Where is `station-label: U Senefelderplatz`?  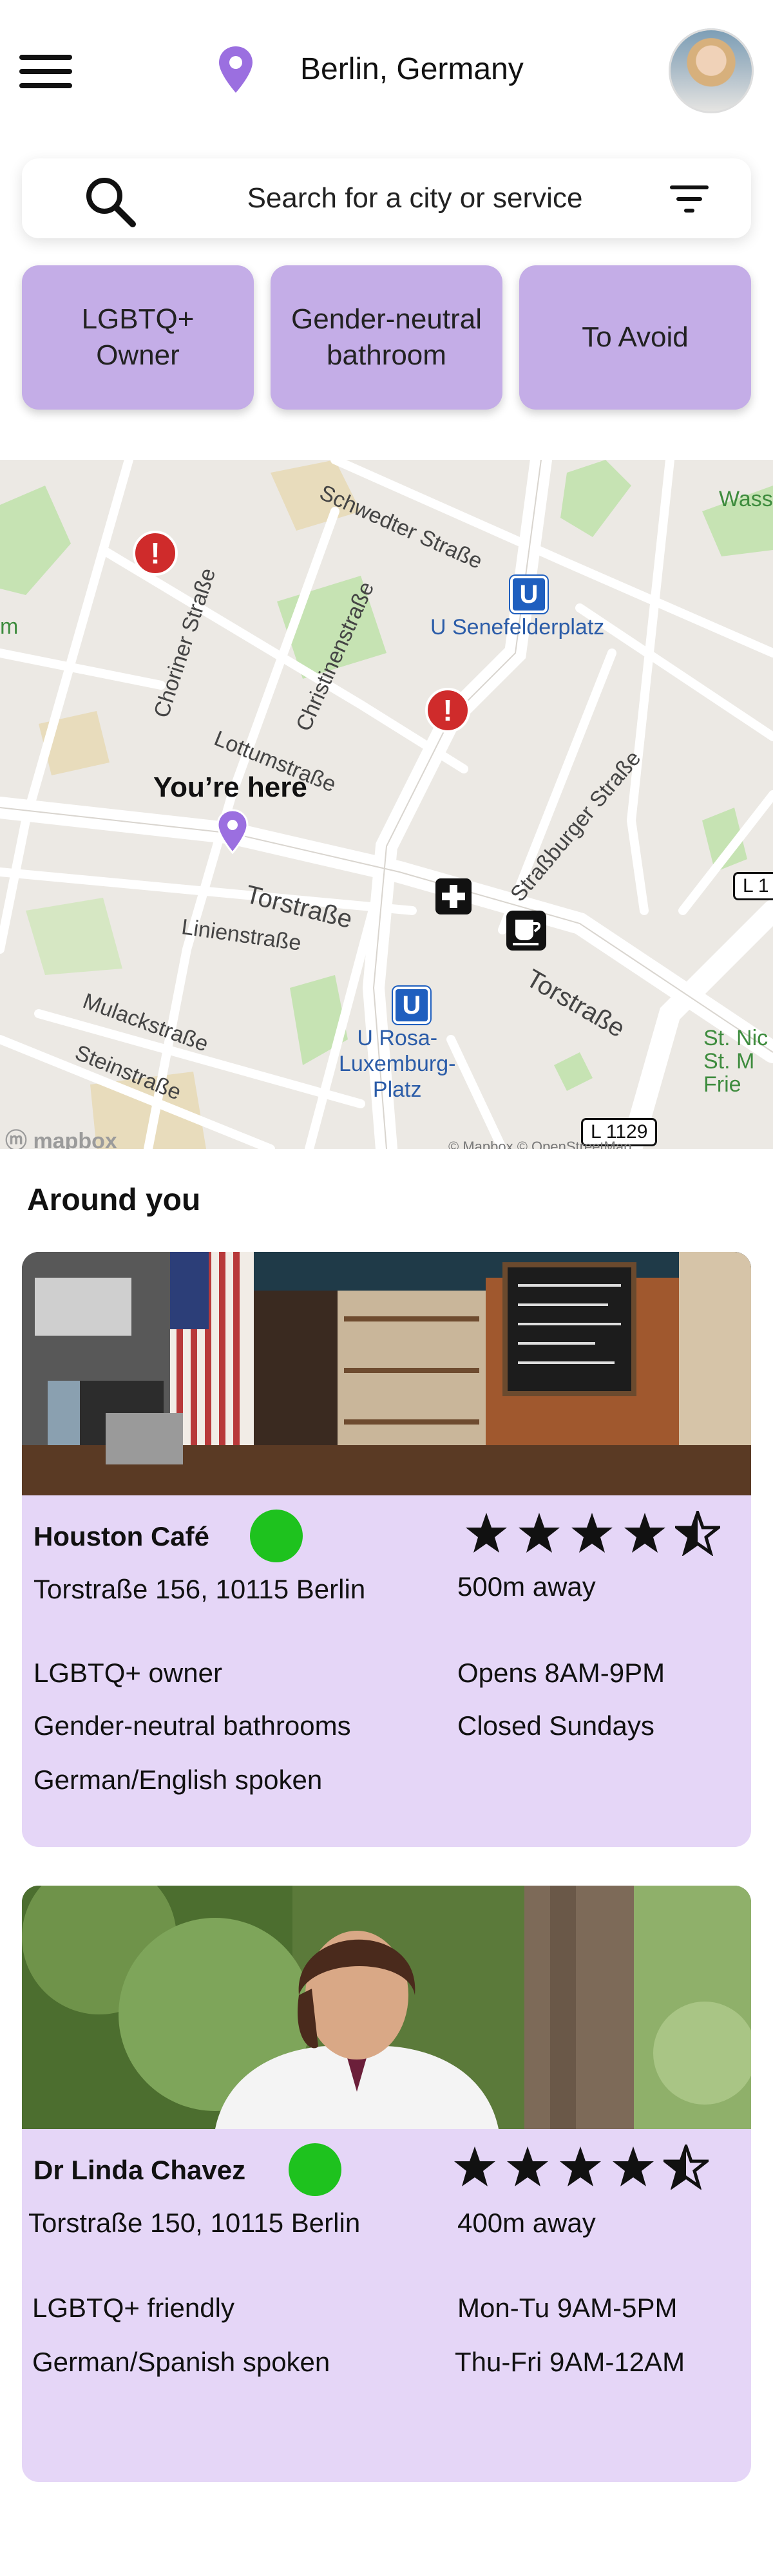
station-label: U Senefelderplatz is located at coordinates (517, 627).